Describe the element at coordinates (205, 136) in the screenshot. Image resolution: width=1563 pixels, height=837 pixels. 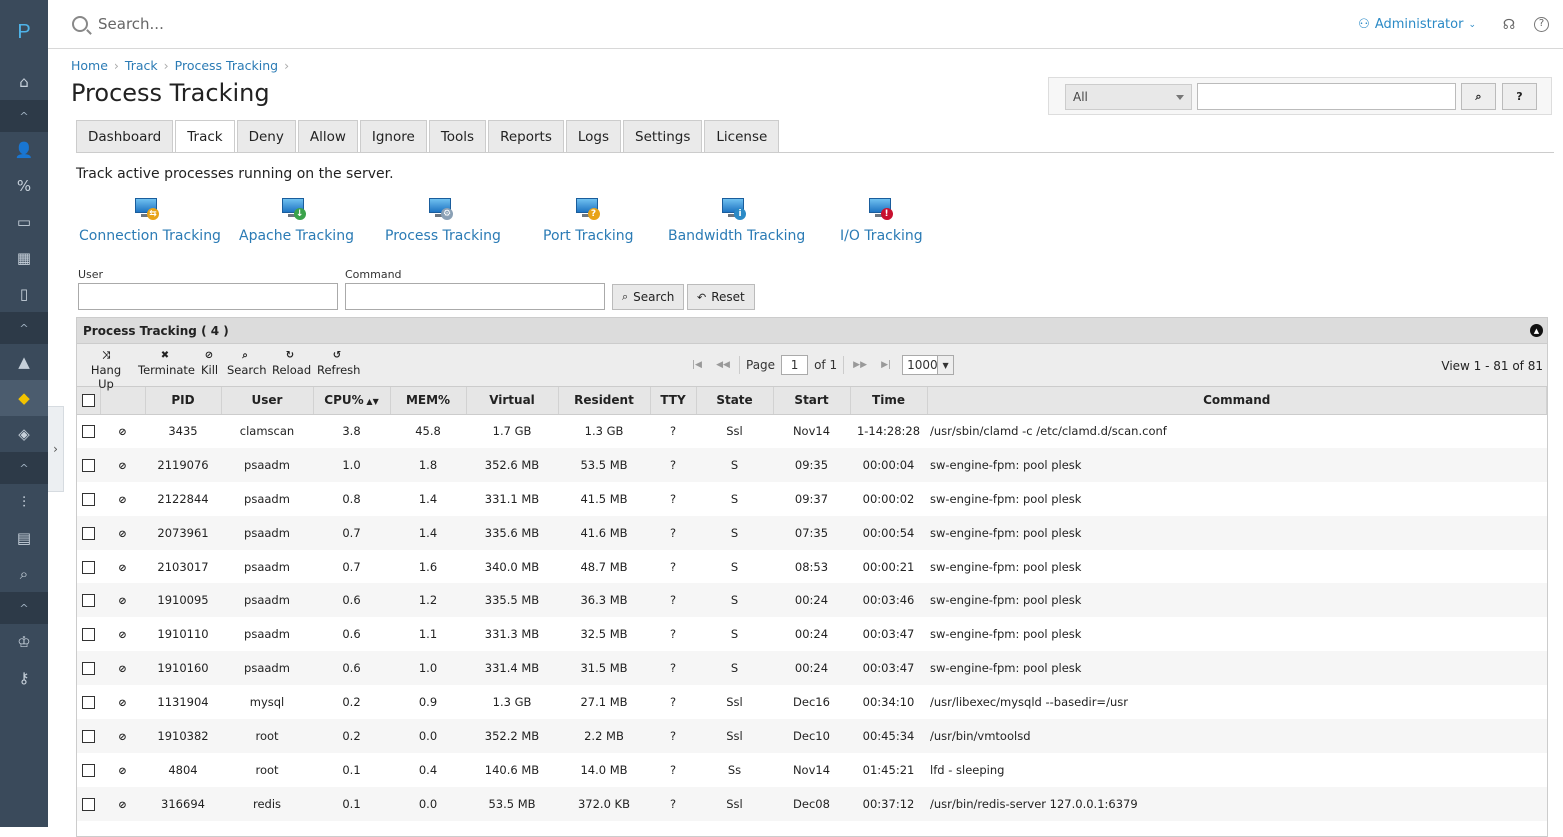
I see `tab-track: Track` at that location.